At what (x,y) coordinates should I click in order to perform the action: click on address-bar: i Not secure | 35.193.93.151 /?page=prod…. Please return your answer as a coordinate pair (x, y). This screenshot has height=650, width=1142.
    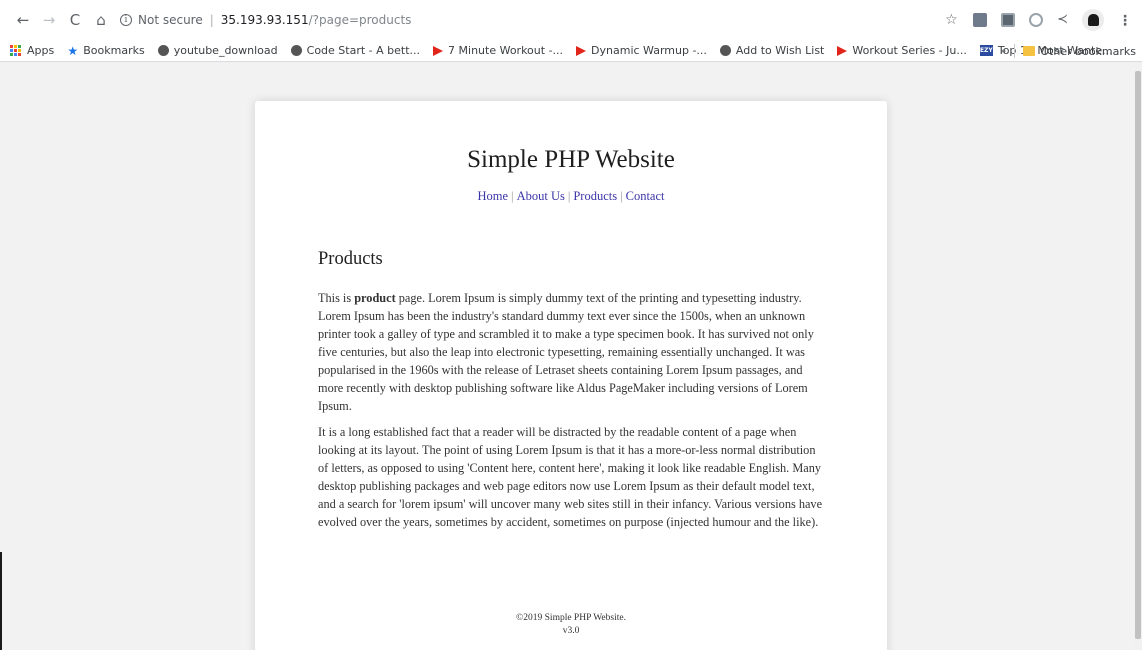
    Looking at the image, I should click on (265, 20).